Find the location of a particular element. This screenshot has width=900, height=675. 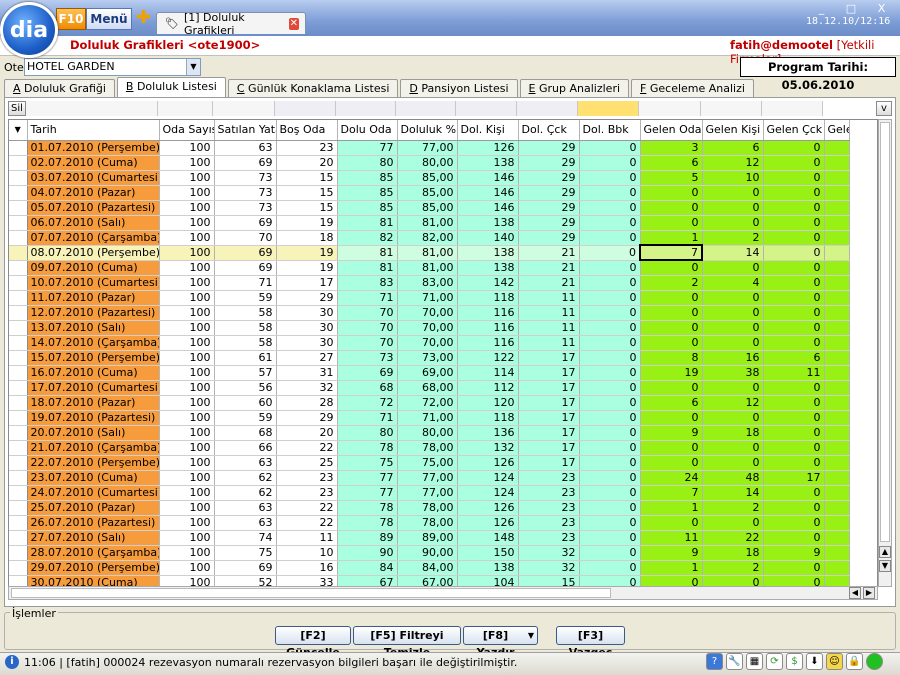

table-cell: 27 is located at coordinates (307, 358).